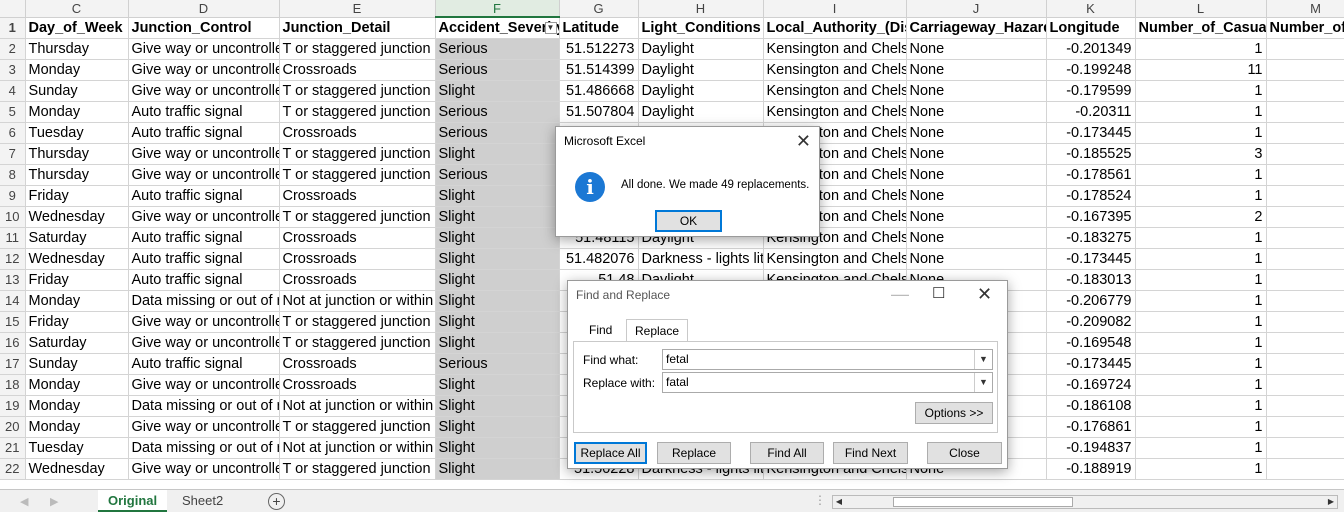  I want to click on sheet-tab-sheet2: Sheet2, so click(202, 501).